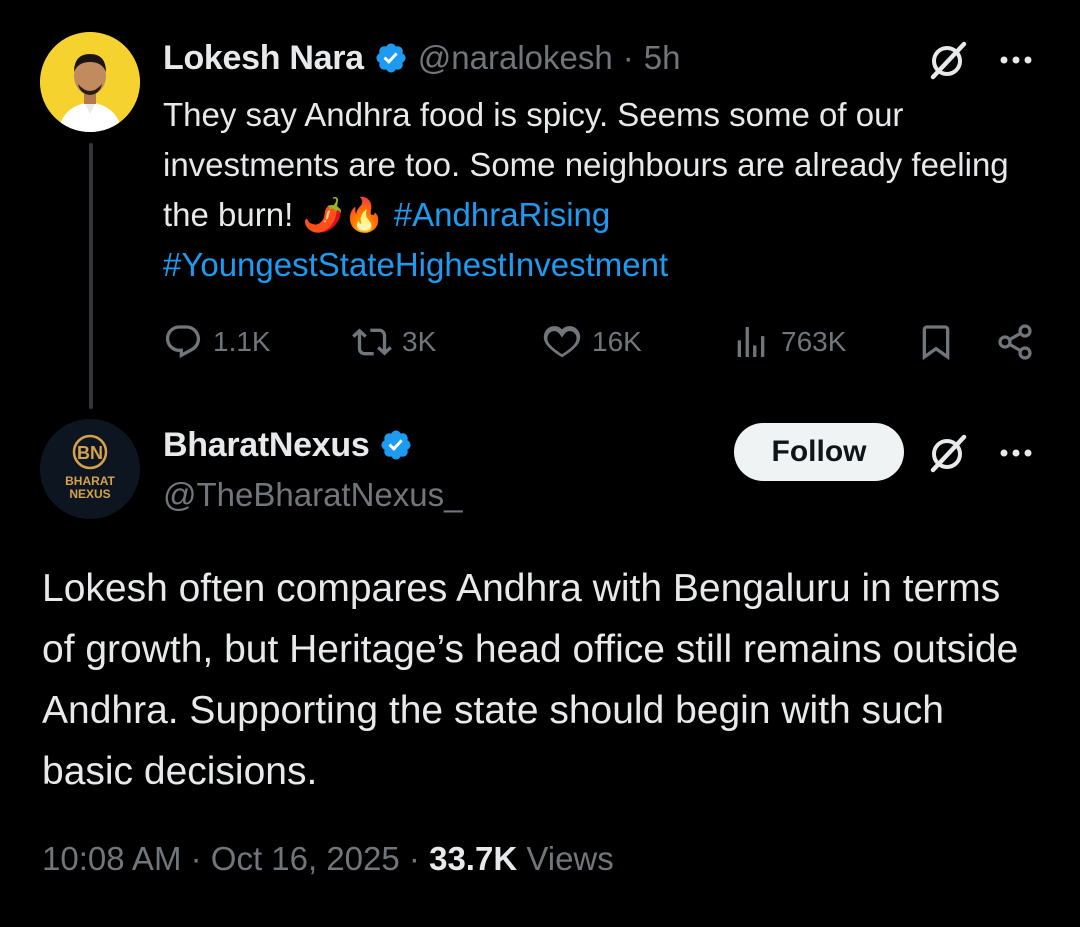 This screenshot has width=1080, height=927. What do you see at coordinates (415, 264) in the screenshot?
I see `hashtag-link: #YoungestStateHighestInvestment` at bounding box center [415, 264].